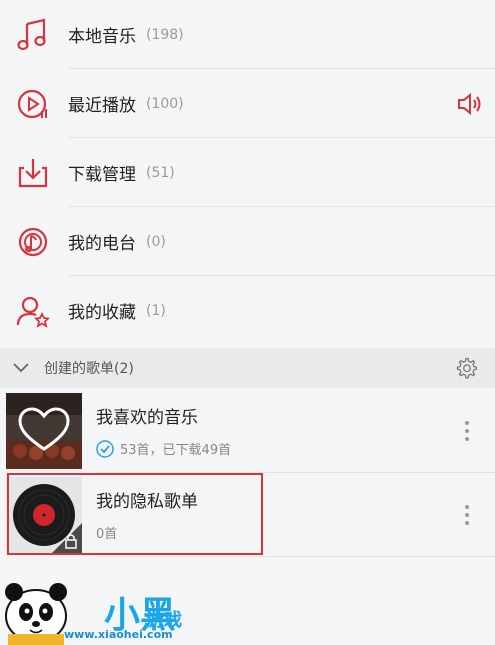  What do you see at coordinates (247, 431) in the screenshot?
I see `playlist-item-liked: 我喜欢的音乐 53首，已下载49首` at bounding box center [247, 431].